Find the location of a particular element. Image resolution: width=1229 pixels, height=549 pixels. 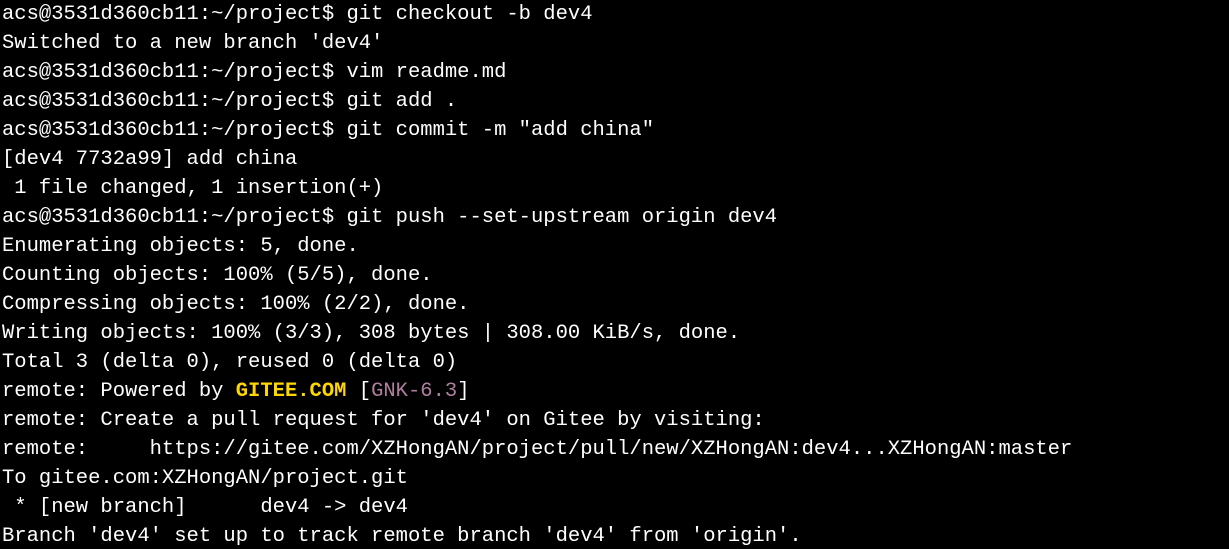

bracket-close: ] is located at coordinates (463, 391).